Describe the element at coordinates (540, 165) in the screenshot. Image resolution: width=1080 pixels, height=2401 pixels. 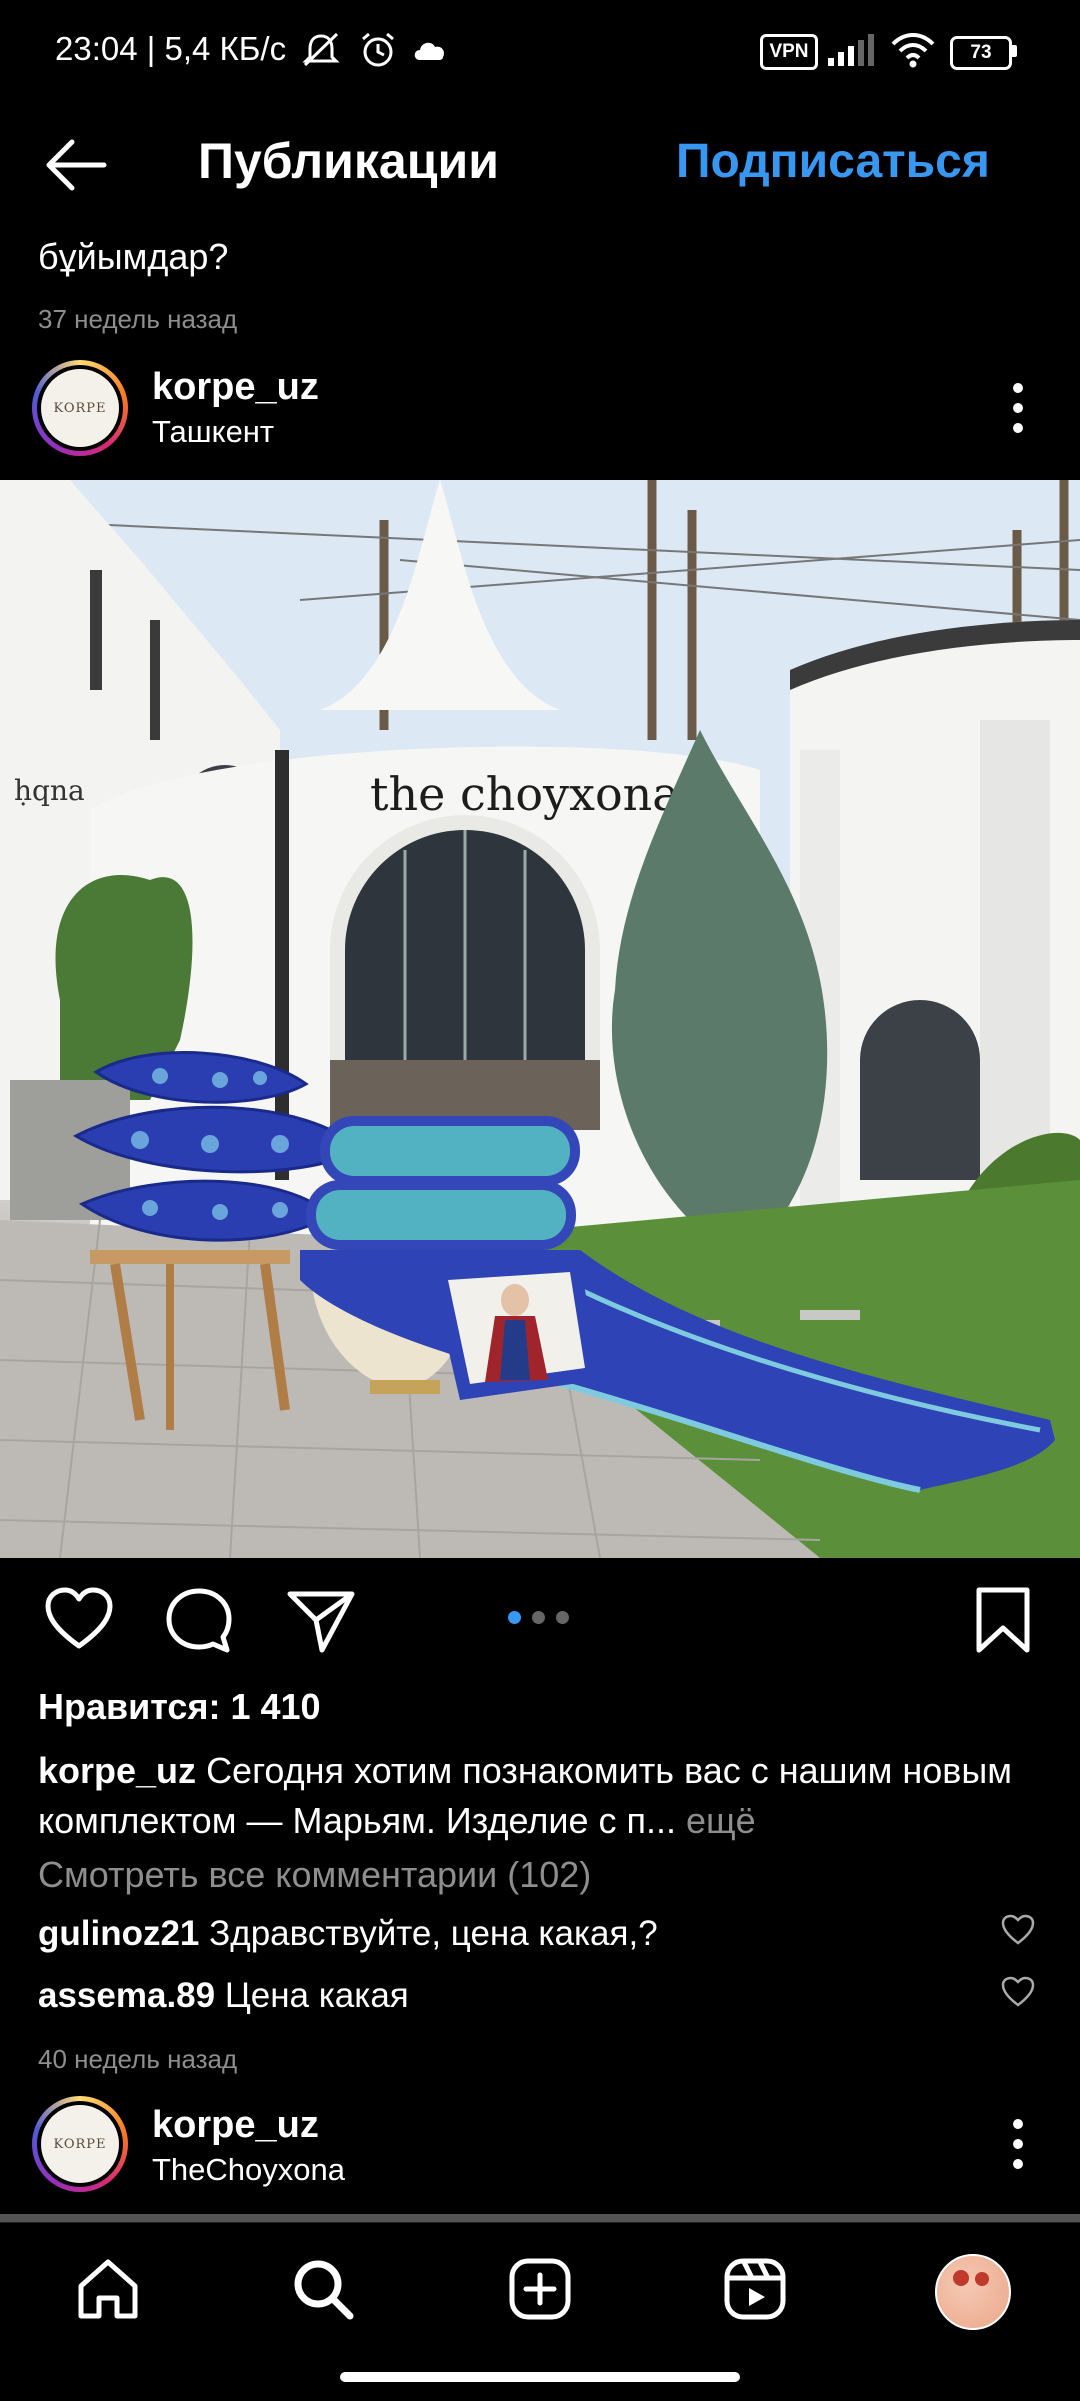
I see `header: Публикации Подписаться` at that location.